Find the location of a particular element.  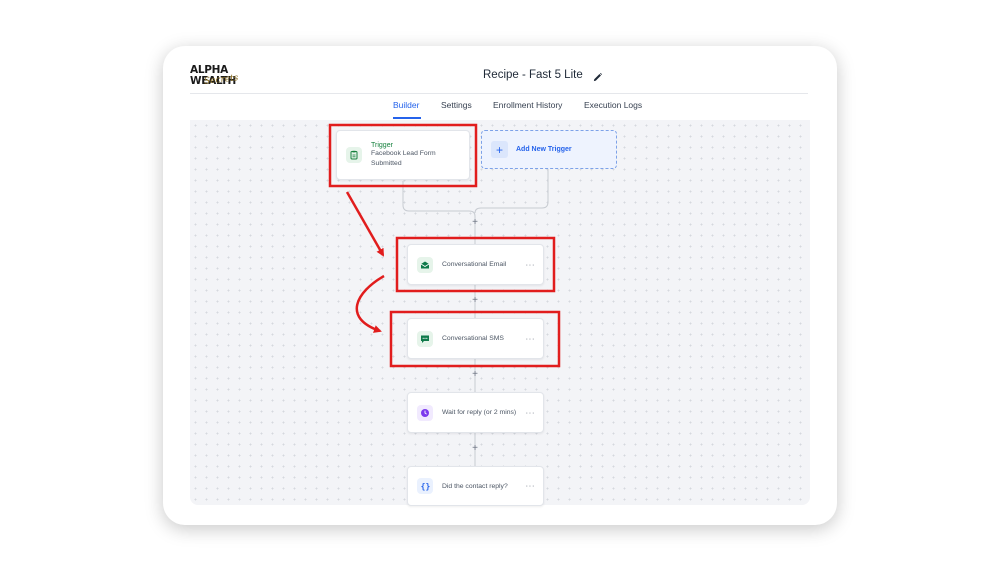

step-wait-for-reply: Wait for reply (or 2 mins) ··· is located at coordinates (475, 412).